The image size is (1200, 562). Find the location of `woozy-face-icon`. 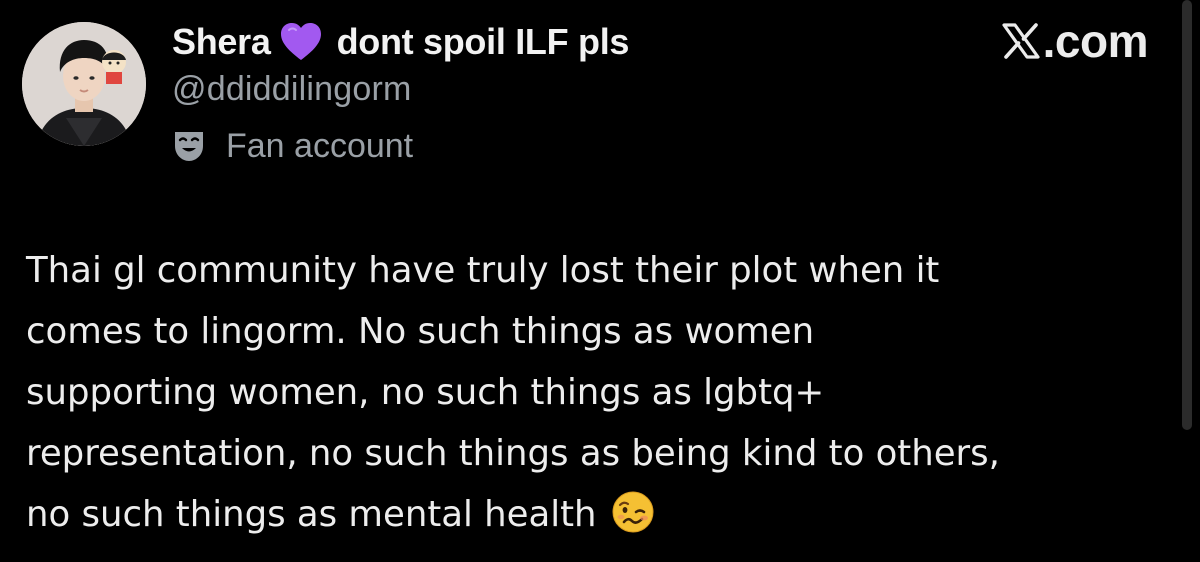

woozy-face-icon is located at coordinates (633, 512).